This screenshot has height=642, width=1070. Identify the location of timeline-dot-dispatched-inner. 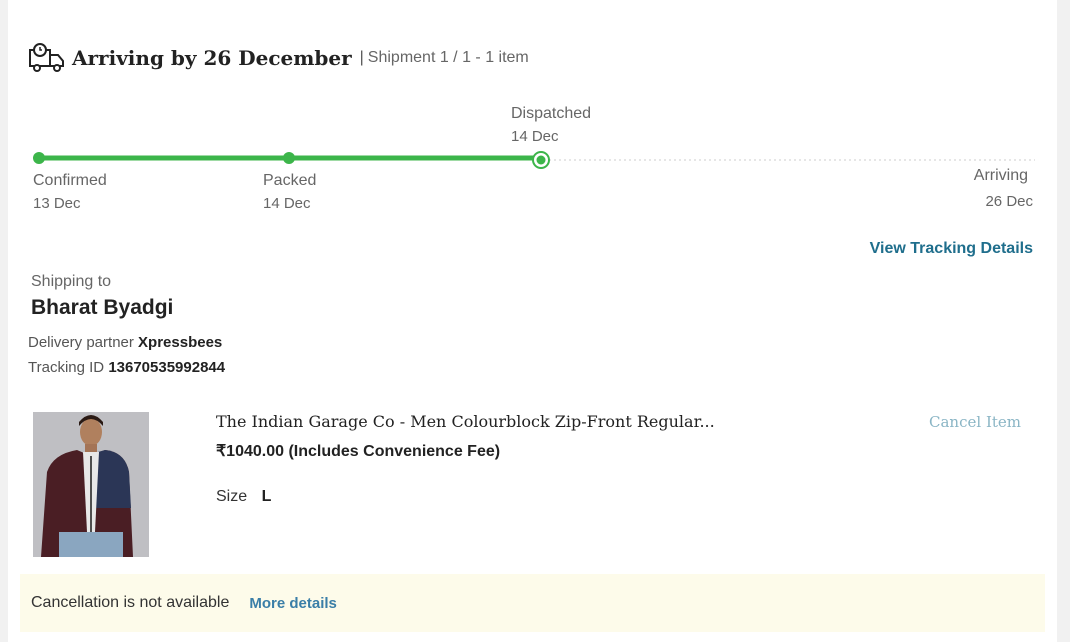
(541, 160).